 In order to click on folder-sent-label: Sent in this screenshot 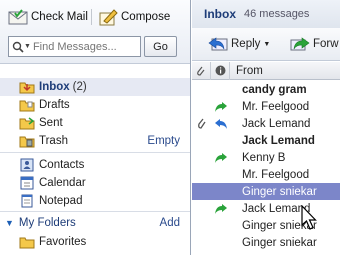, I will do `click(51, 123)`.